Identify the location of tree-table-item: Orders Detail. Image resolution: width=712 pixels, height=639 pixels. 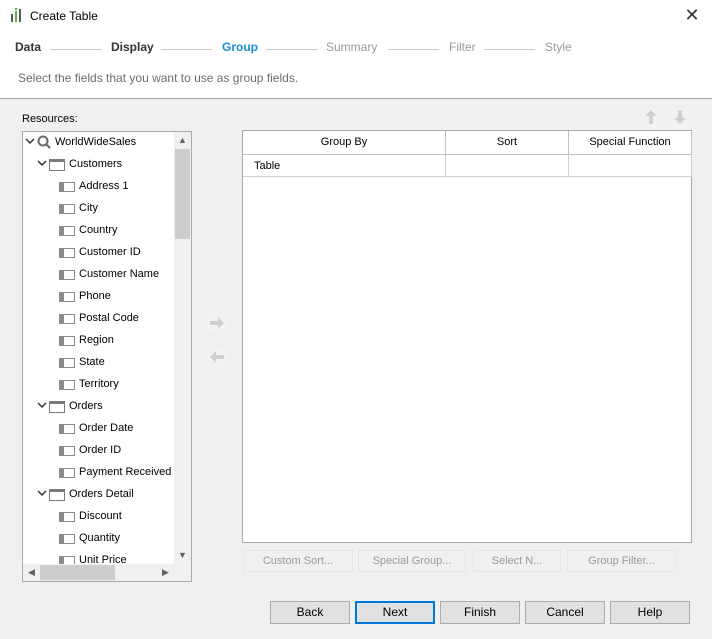
(98, 495).